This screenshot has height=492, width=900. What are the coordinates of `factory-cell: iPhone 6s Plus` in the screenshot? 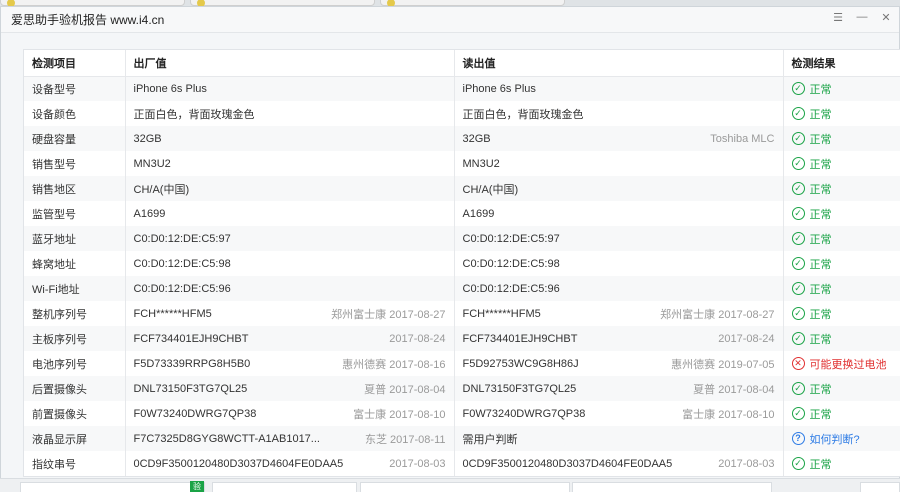 It's located at (290, 88).